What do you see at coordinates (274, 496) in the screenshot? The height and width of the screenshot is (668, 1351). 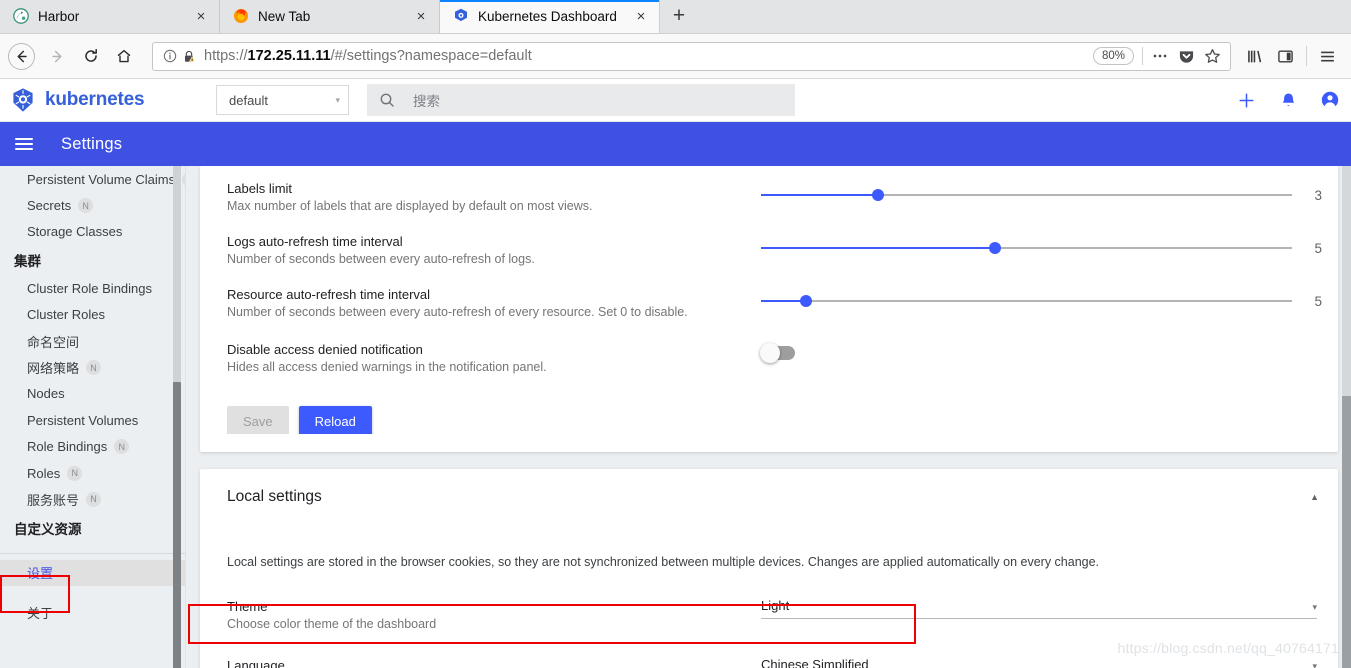 I see `local-settings-title: Local settings` at bounding box center [274, 496].